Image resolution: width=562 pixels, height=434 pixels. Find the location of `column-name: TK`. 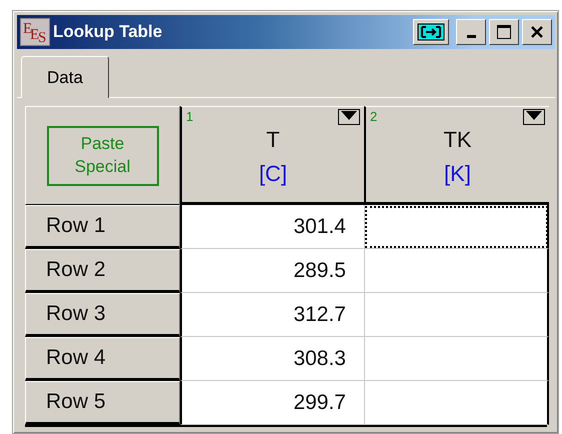

column-name: TK is located at coordinates (457, 140).